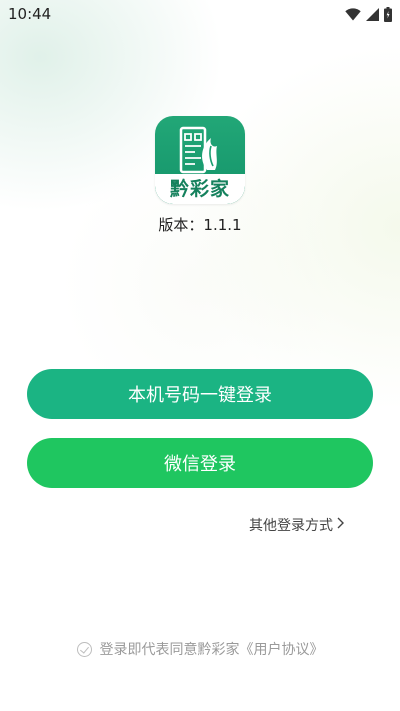 Image resolution: width=400 pixels, height=711 pixels. I want to click on one-click-login-button: 本机号码一键登录, so click(200, 394).